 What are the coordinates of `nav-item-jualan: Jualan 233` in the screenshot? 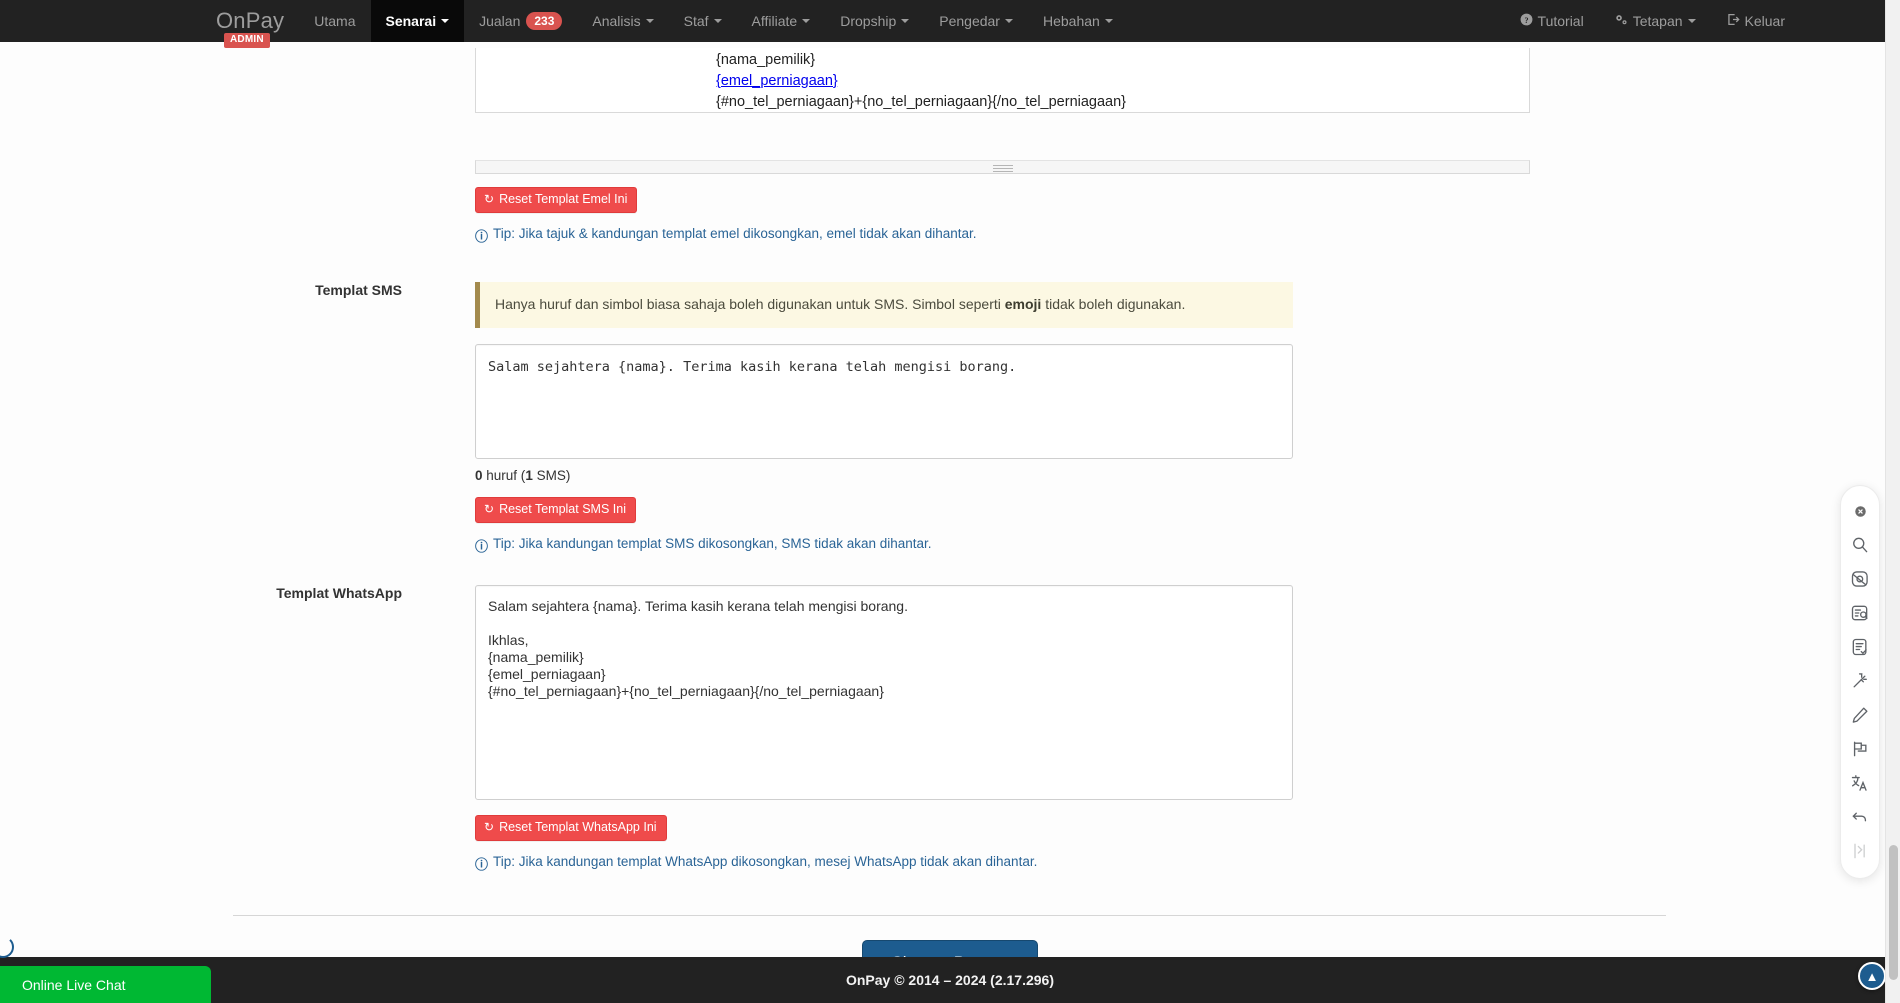 It's located at (520, 21).